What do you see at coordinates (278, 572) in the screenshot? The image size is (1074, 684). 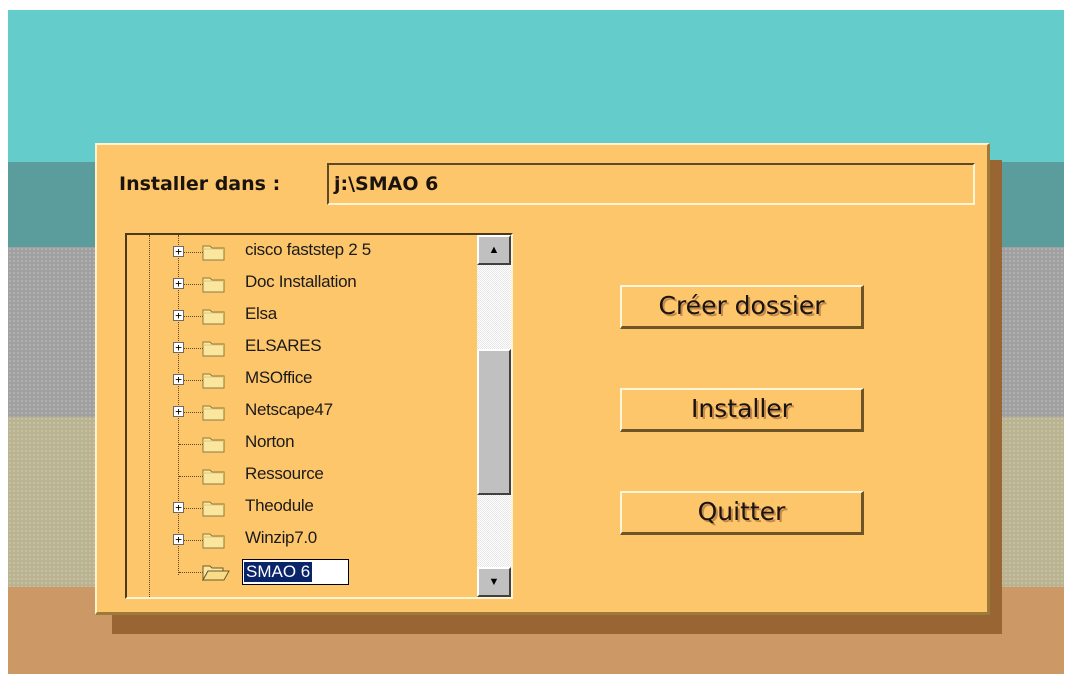 I see `folder-name-selected-text: SMAO 6` at bounding box center [278, 572].